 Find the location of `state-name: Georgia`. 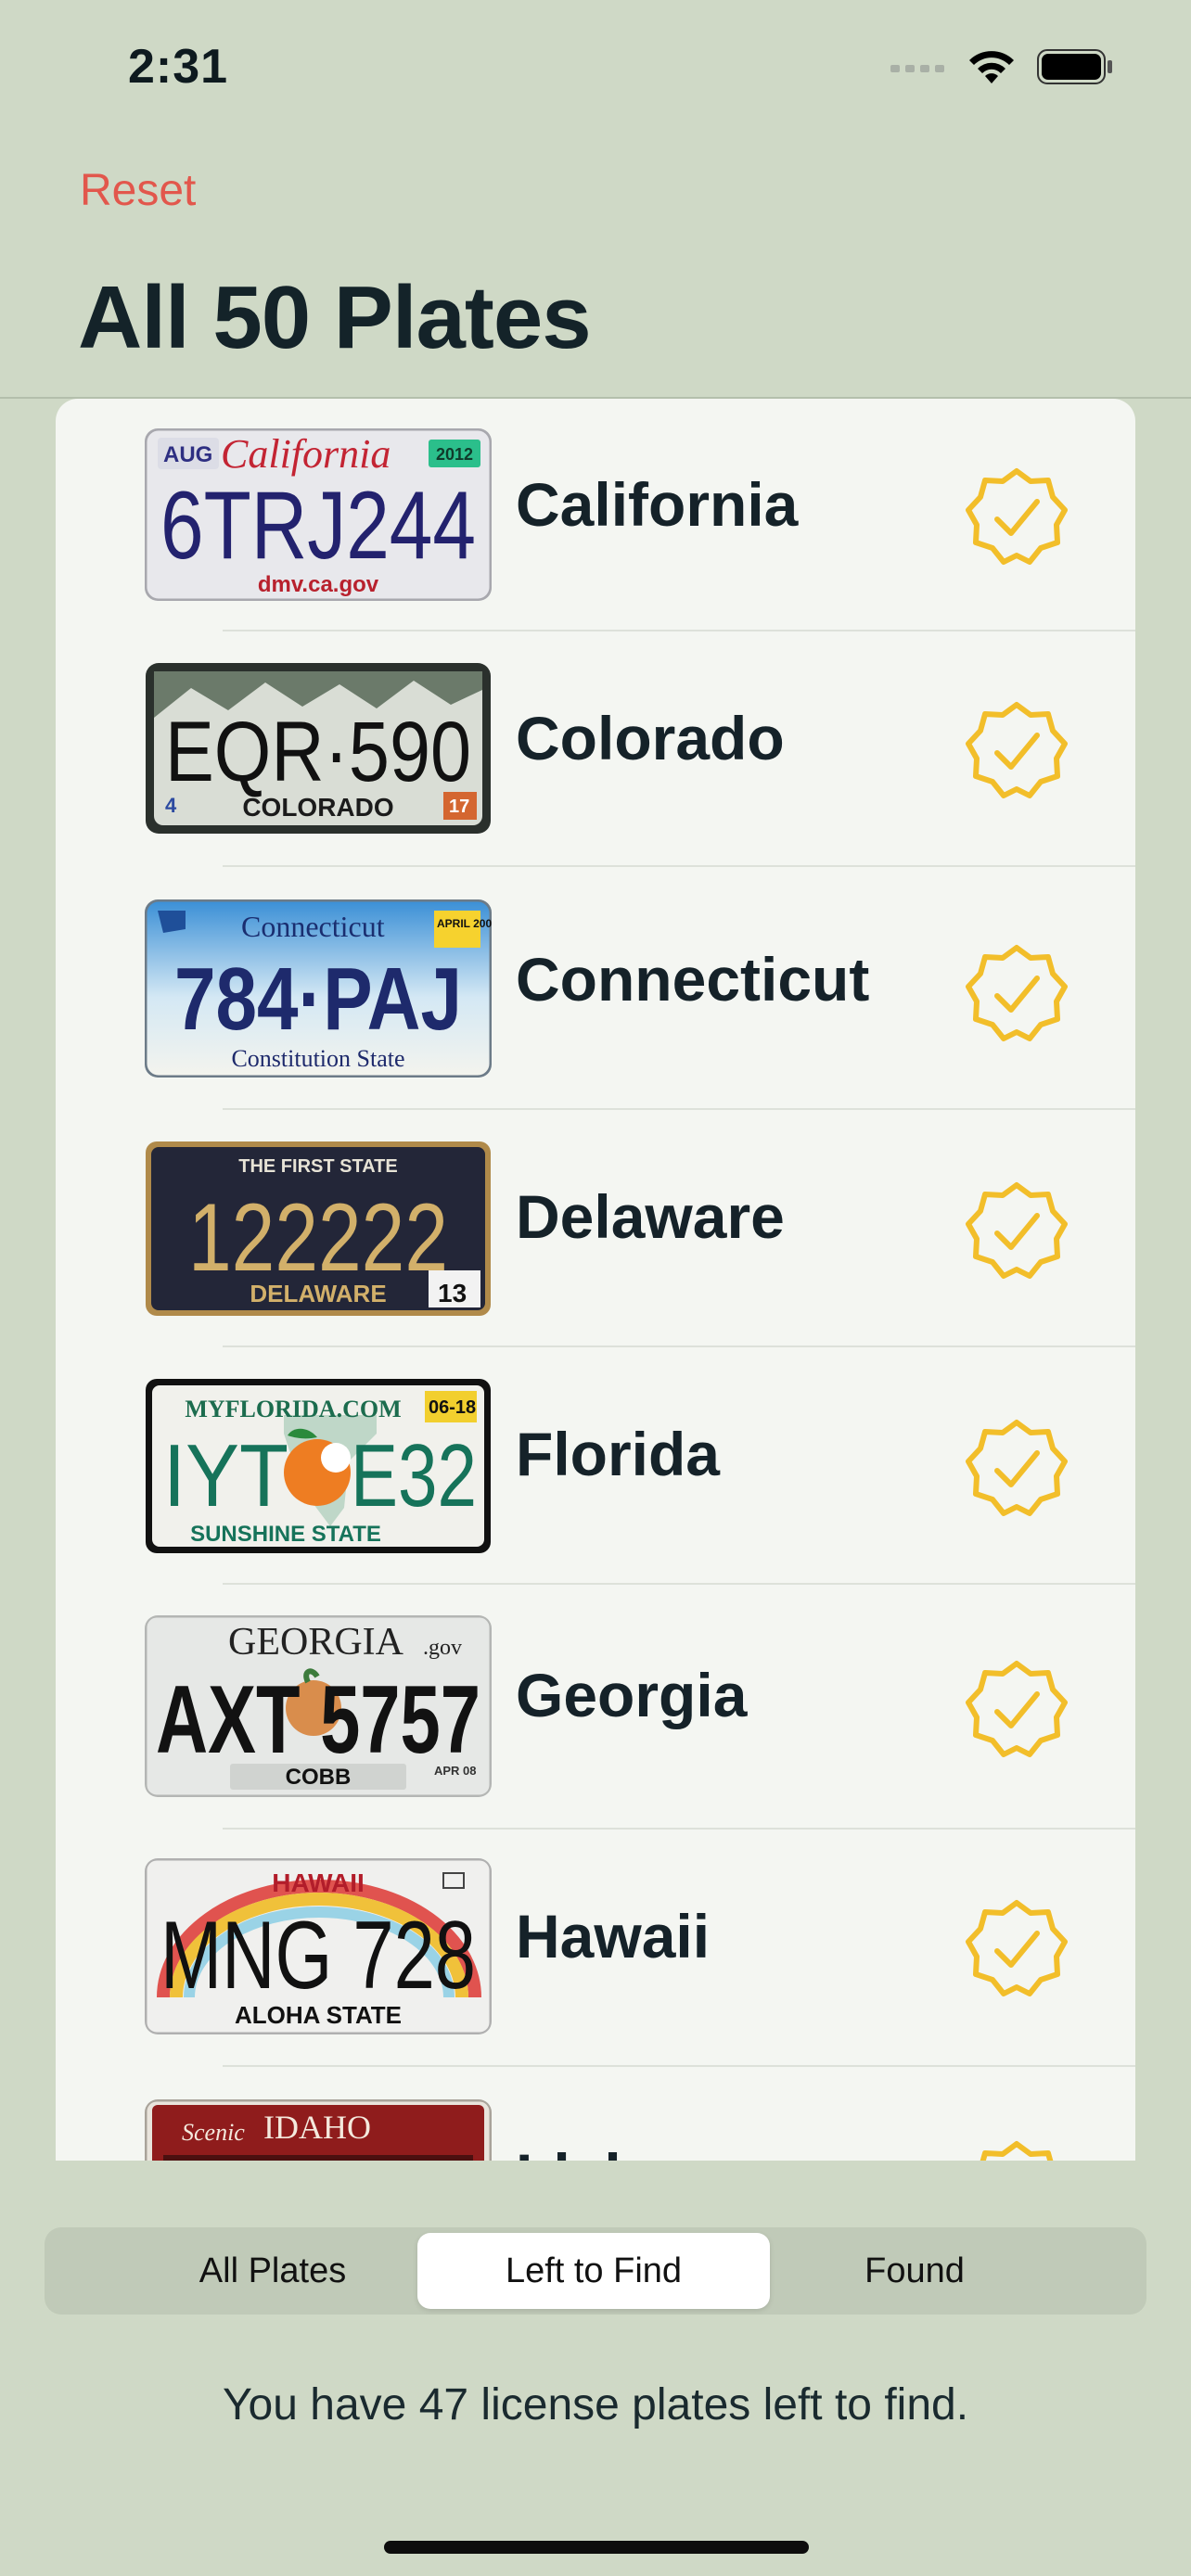

state-name: Georgia is located at coordinates (632, 1695).